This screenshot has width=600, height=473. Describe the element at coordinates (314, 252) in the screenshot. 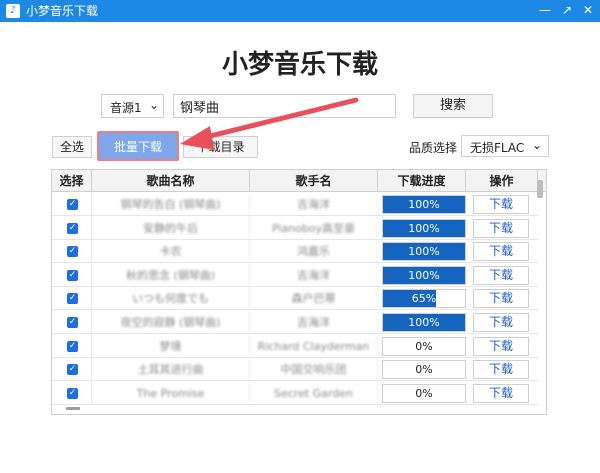

I see `artist-name: 鸿嘉乐` at that location.